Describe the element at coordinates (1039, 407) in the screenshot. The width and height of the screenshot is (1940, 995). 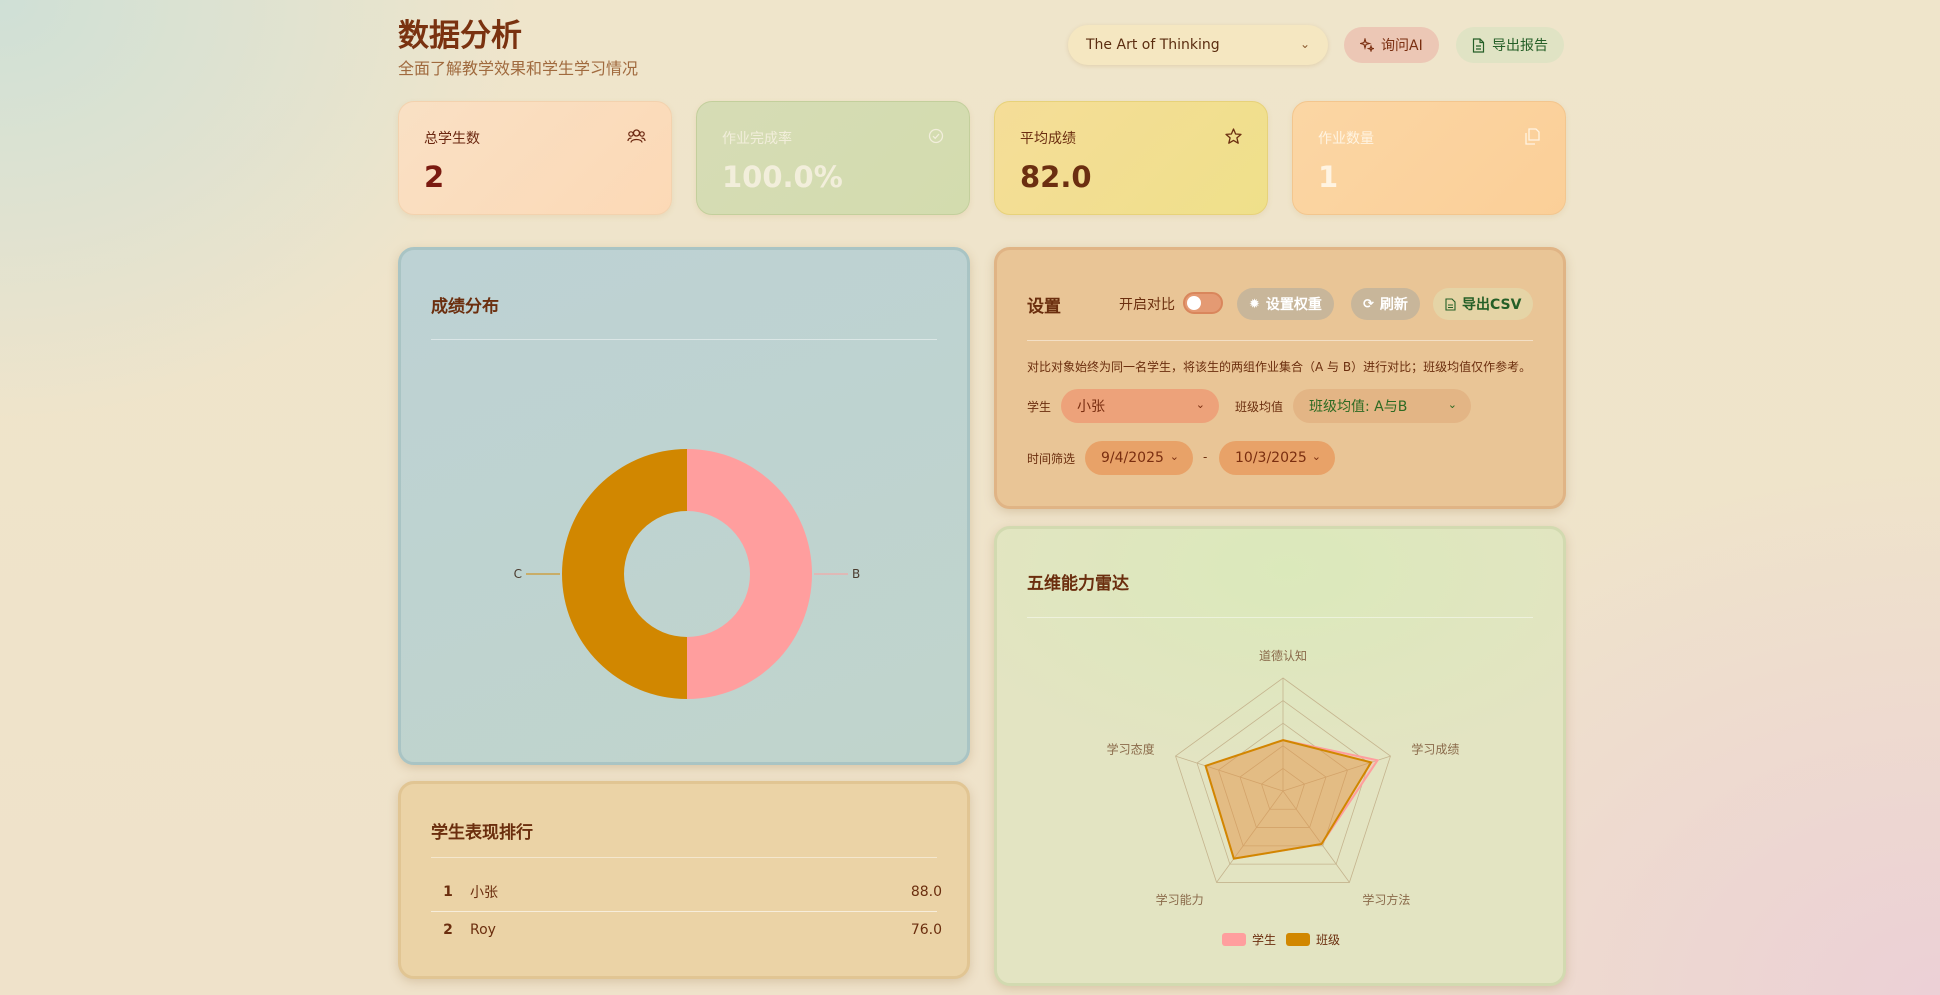
I see `student-label: 学生` at that location.